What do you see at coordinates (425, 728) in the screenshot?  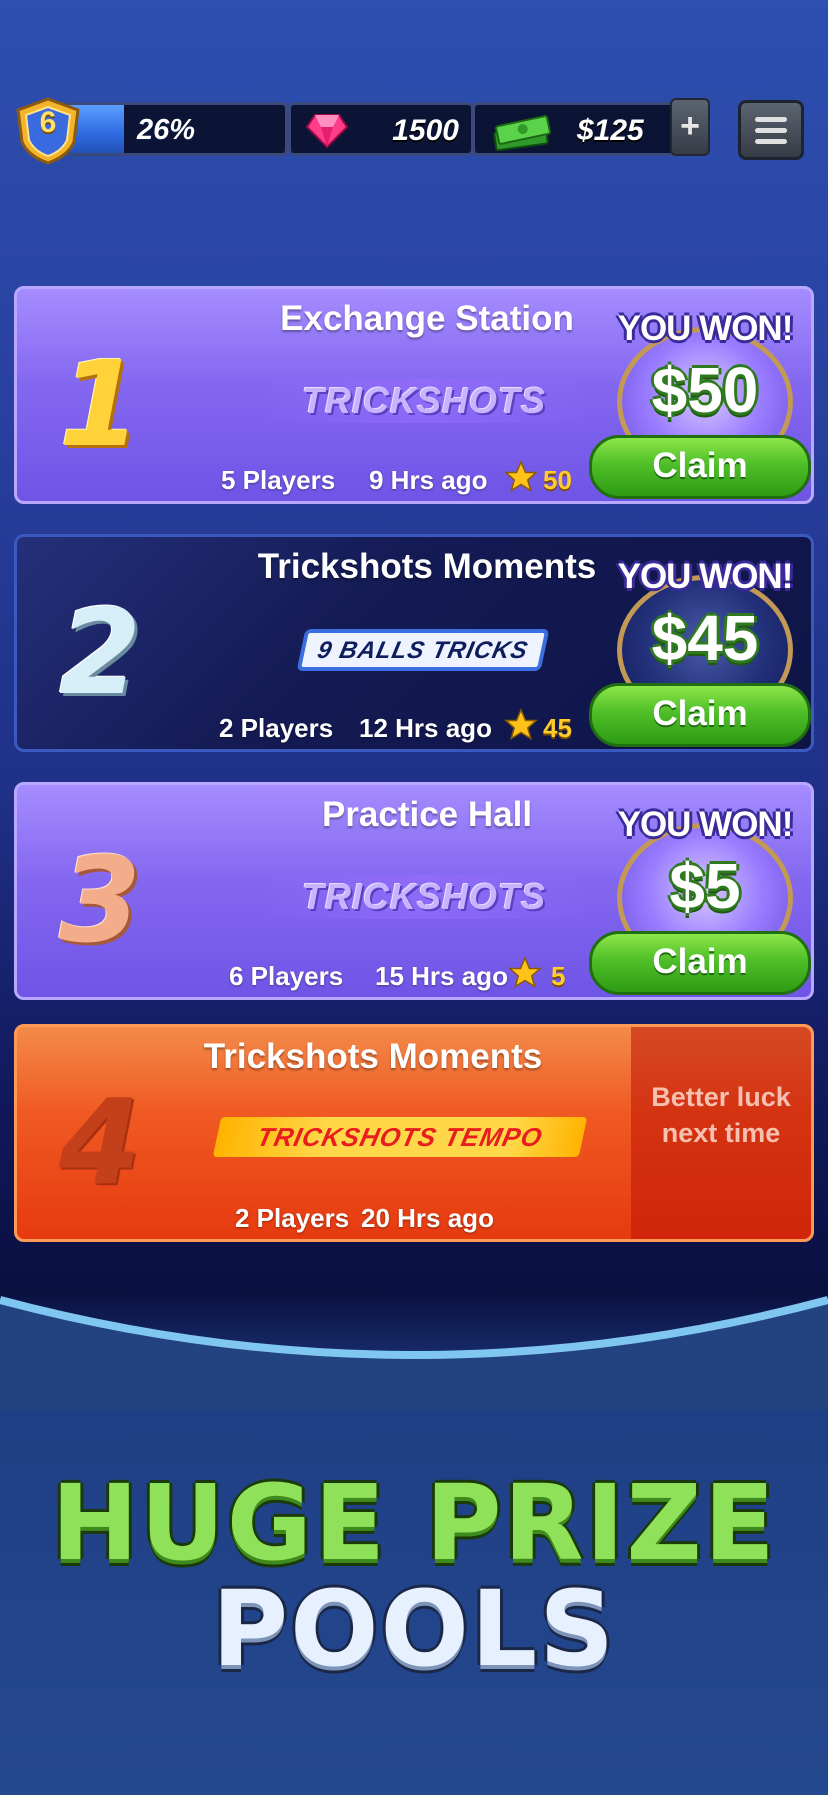 I see `match-time: 12 Hrs ago` at bounding box center [425, 728].